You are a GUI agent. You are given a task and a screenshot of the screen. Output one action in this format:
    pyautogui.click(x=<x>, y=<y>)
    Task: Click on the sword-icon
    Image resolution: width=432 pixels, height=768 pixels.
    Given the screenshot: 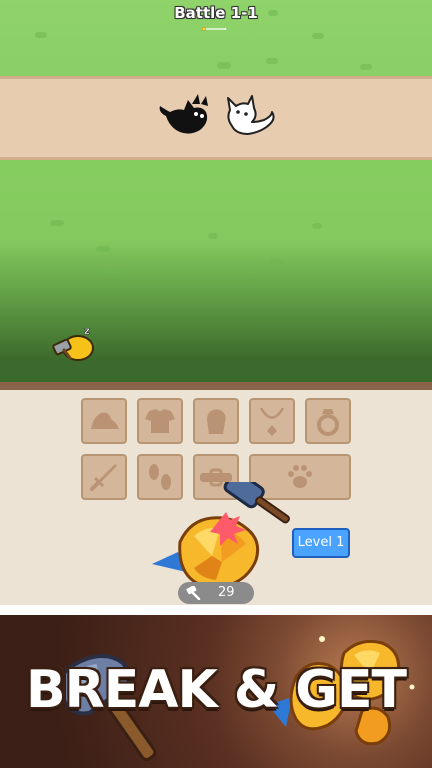 What is the action you would take?
    pyautogui.click(x=103, y=477)
    